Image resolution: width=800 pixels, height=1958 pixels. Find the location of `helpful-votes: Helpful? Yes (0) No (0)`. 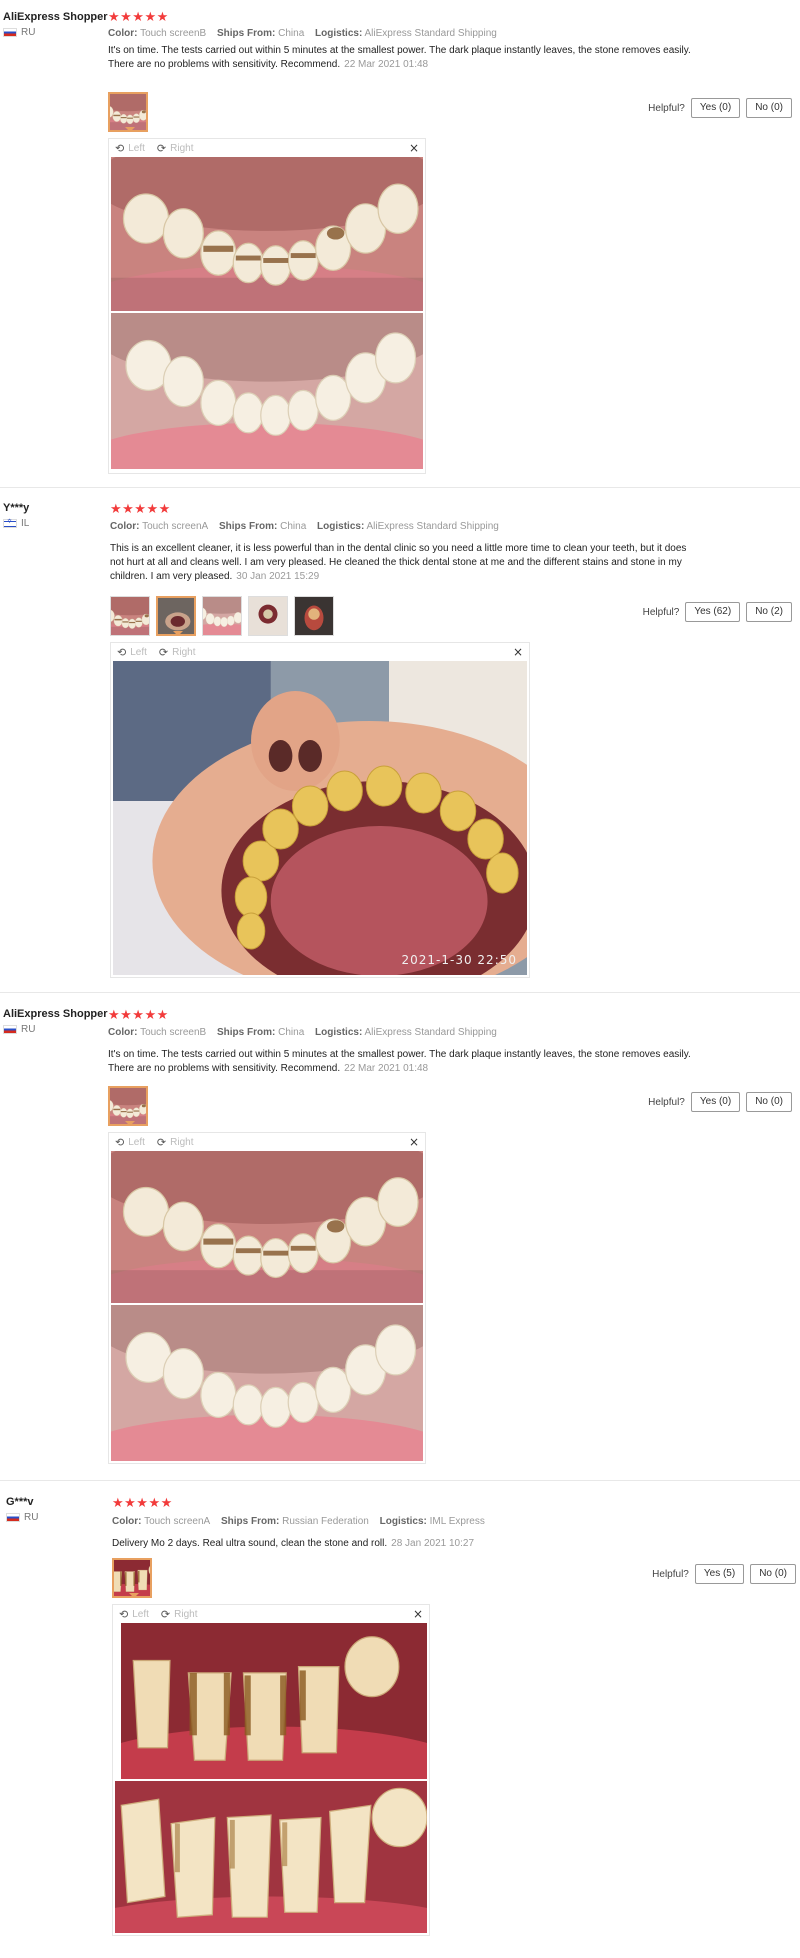

helpful-votes: Helpful? Yes (0) No (0) is located at coordinates (720, 108).